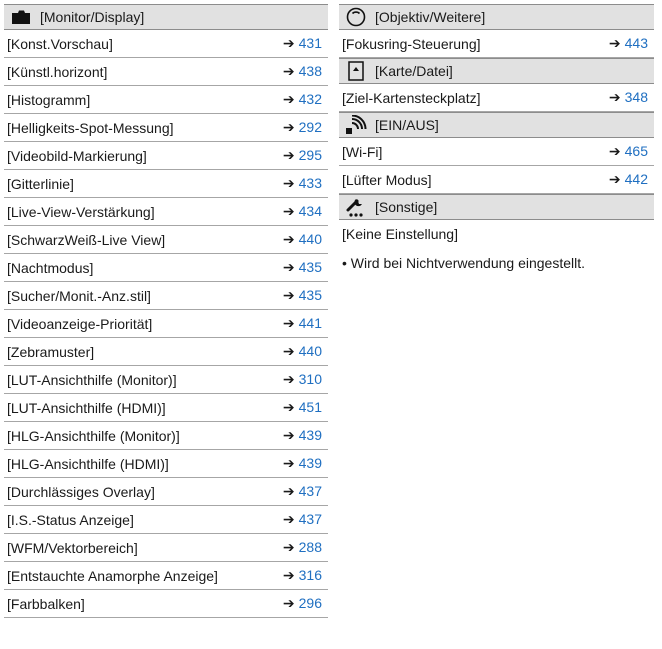 Image resolution: width=662 pixels, height=649 pixels. What do you see at coordinates (166, 268) in the screenshot?
I see `menu-row-nachtmodus: [Nachtmodus] ➔ 435` at bounding box center [166, 268].